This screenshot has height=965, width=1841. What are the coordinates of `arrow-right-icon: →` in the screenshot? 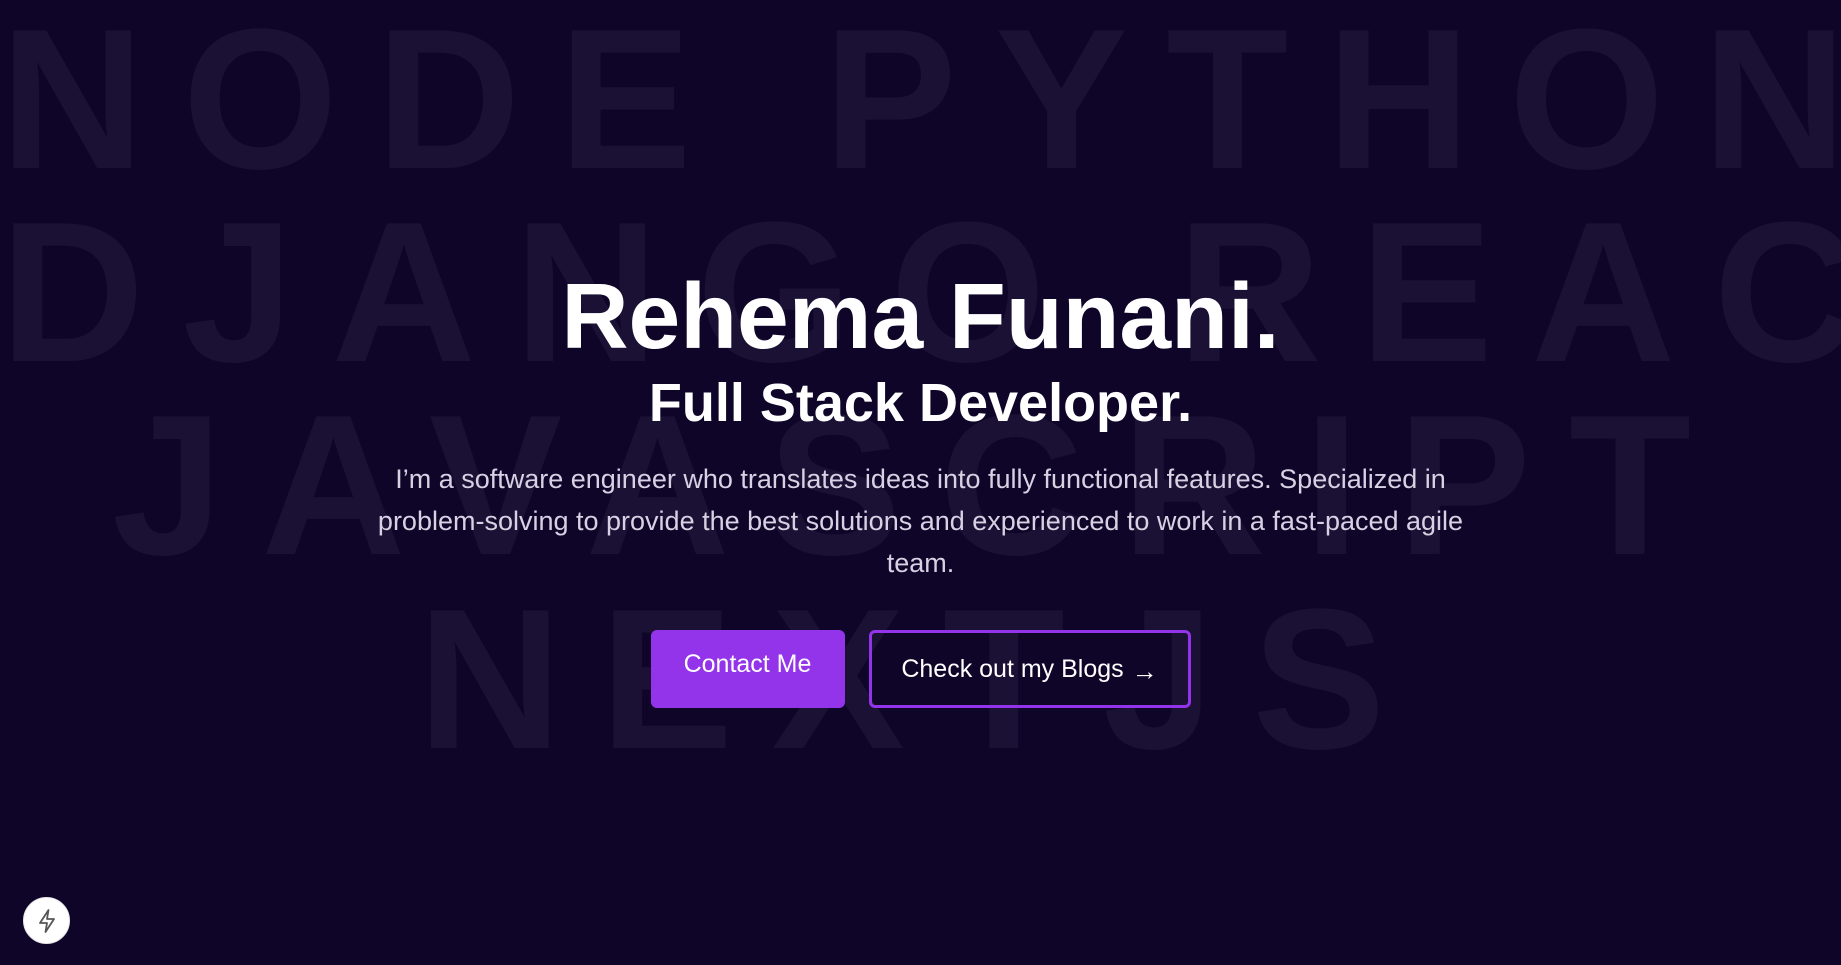 It's located at (1144, 671).